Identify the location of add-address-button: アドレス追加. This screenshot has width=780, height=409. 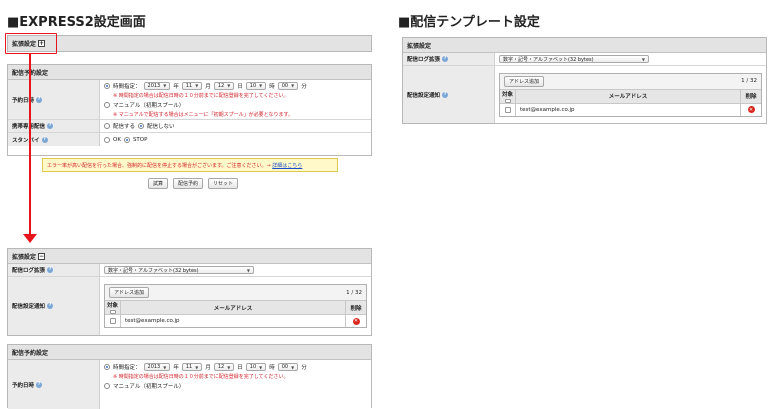
(129, 292).